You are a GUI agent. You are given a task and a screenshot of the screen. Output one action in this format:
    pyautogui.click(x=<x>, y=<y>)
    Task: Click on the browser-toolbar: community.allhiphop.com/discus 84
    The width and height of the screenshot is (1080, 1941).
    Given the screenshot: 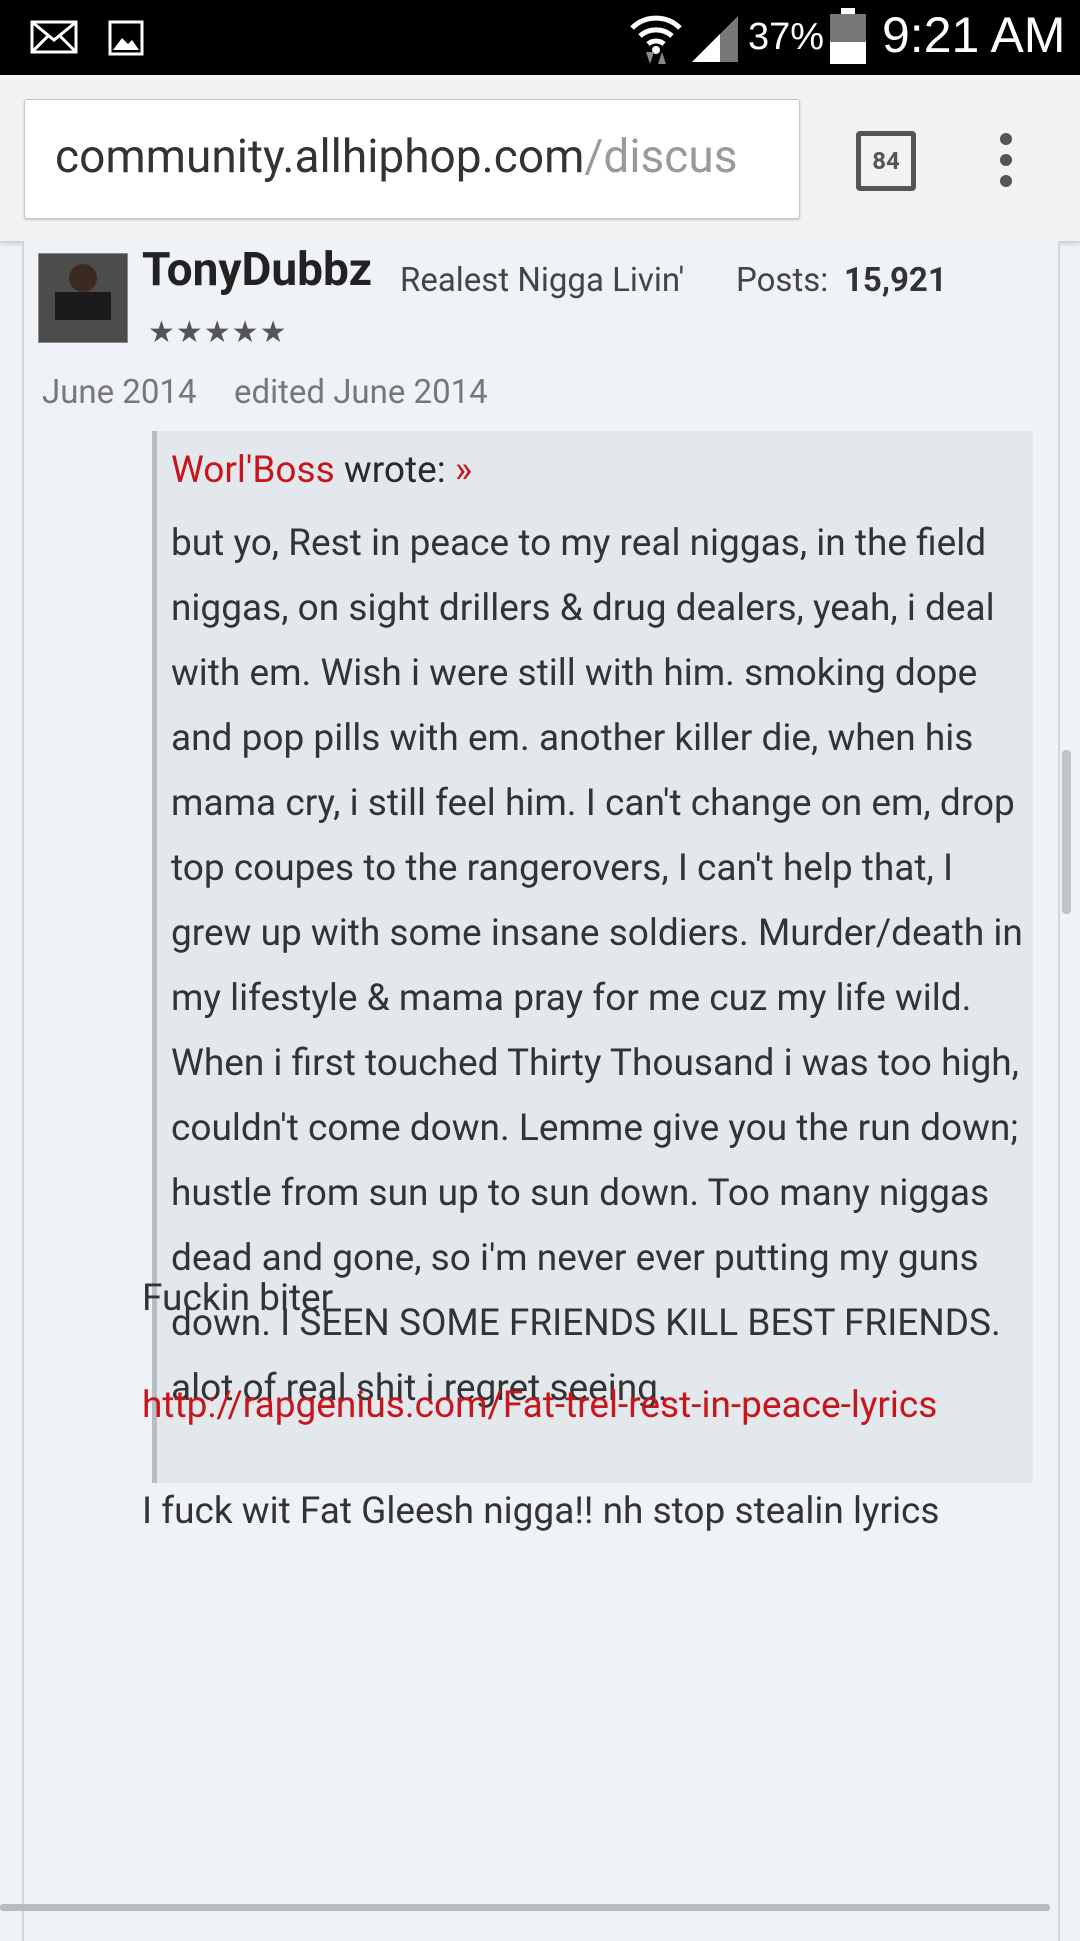 What is the action you would take?
    pyautogui.click(x=540, y=158)
    